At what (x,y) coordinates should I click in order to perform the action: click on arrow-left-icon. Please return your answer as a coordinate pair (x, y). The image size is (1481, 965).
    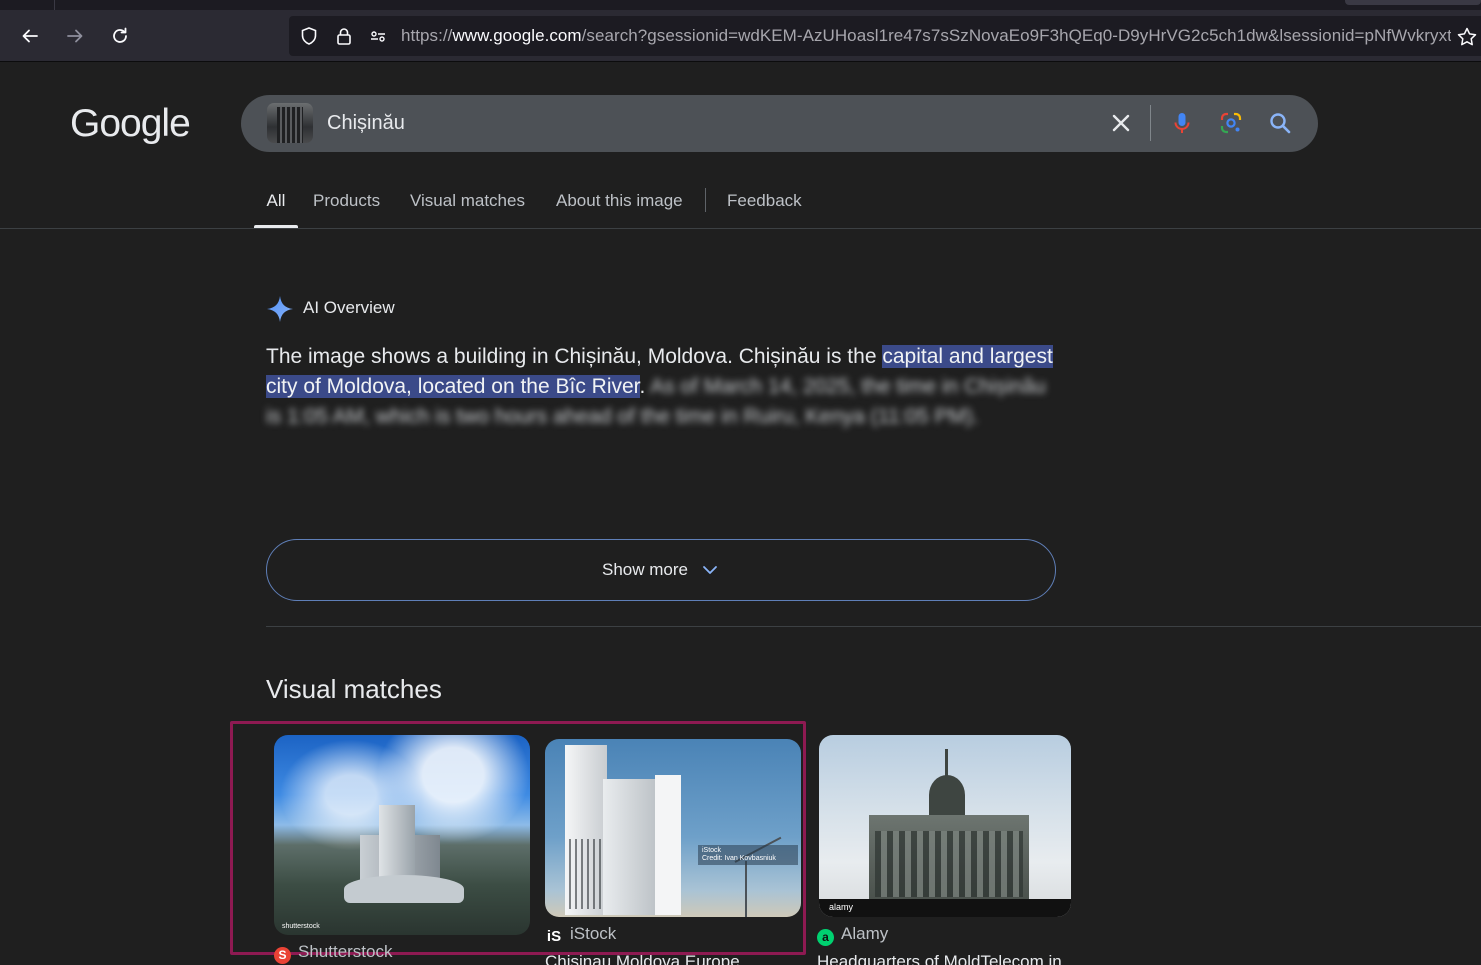
    Looking at the image, I should click on (30, 36).